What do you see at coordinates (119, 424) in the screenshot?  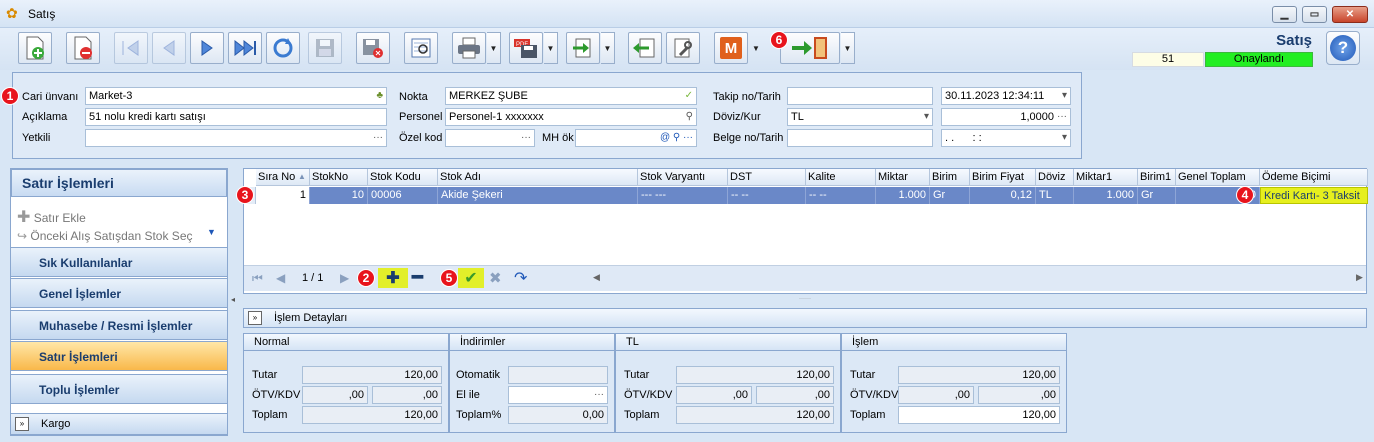 I see `sidebar-footer: » Kargo` at bounding box center [119, 424].